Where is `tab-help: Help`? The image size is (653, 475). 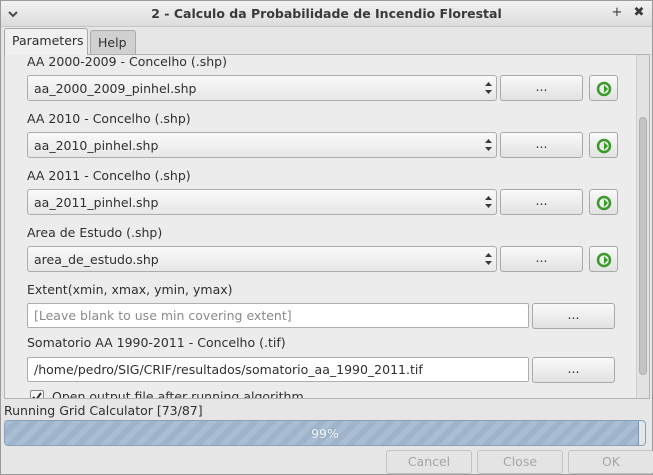 tab-help: Help is located at coordinates (113, 42).